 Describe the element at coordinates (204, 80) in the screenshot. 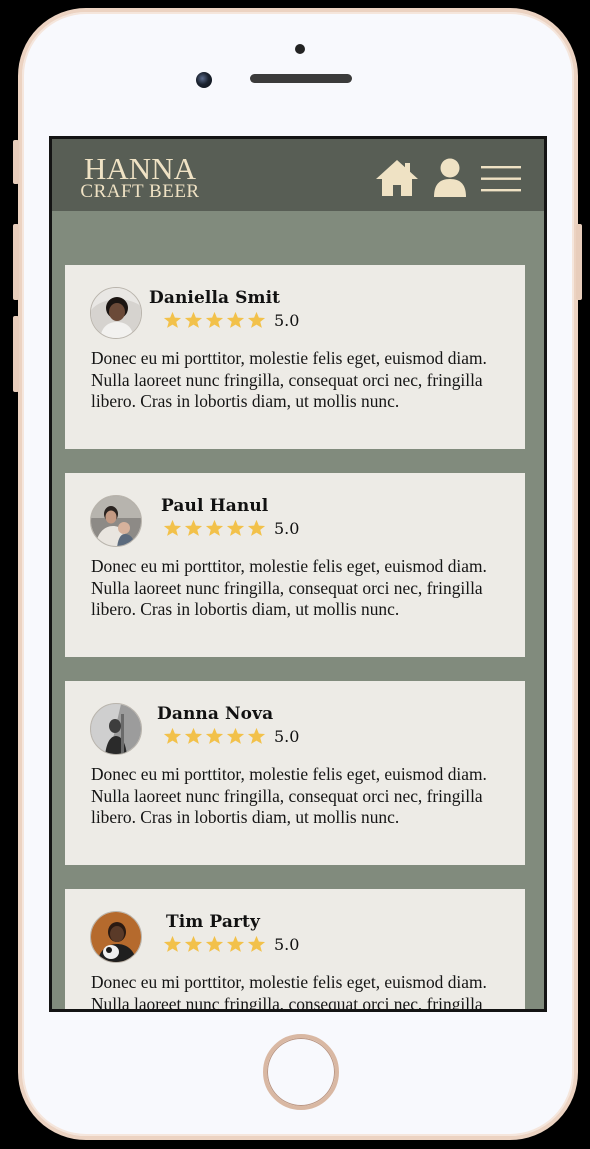

I see `front-camera-icon` at that location.